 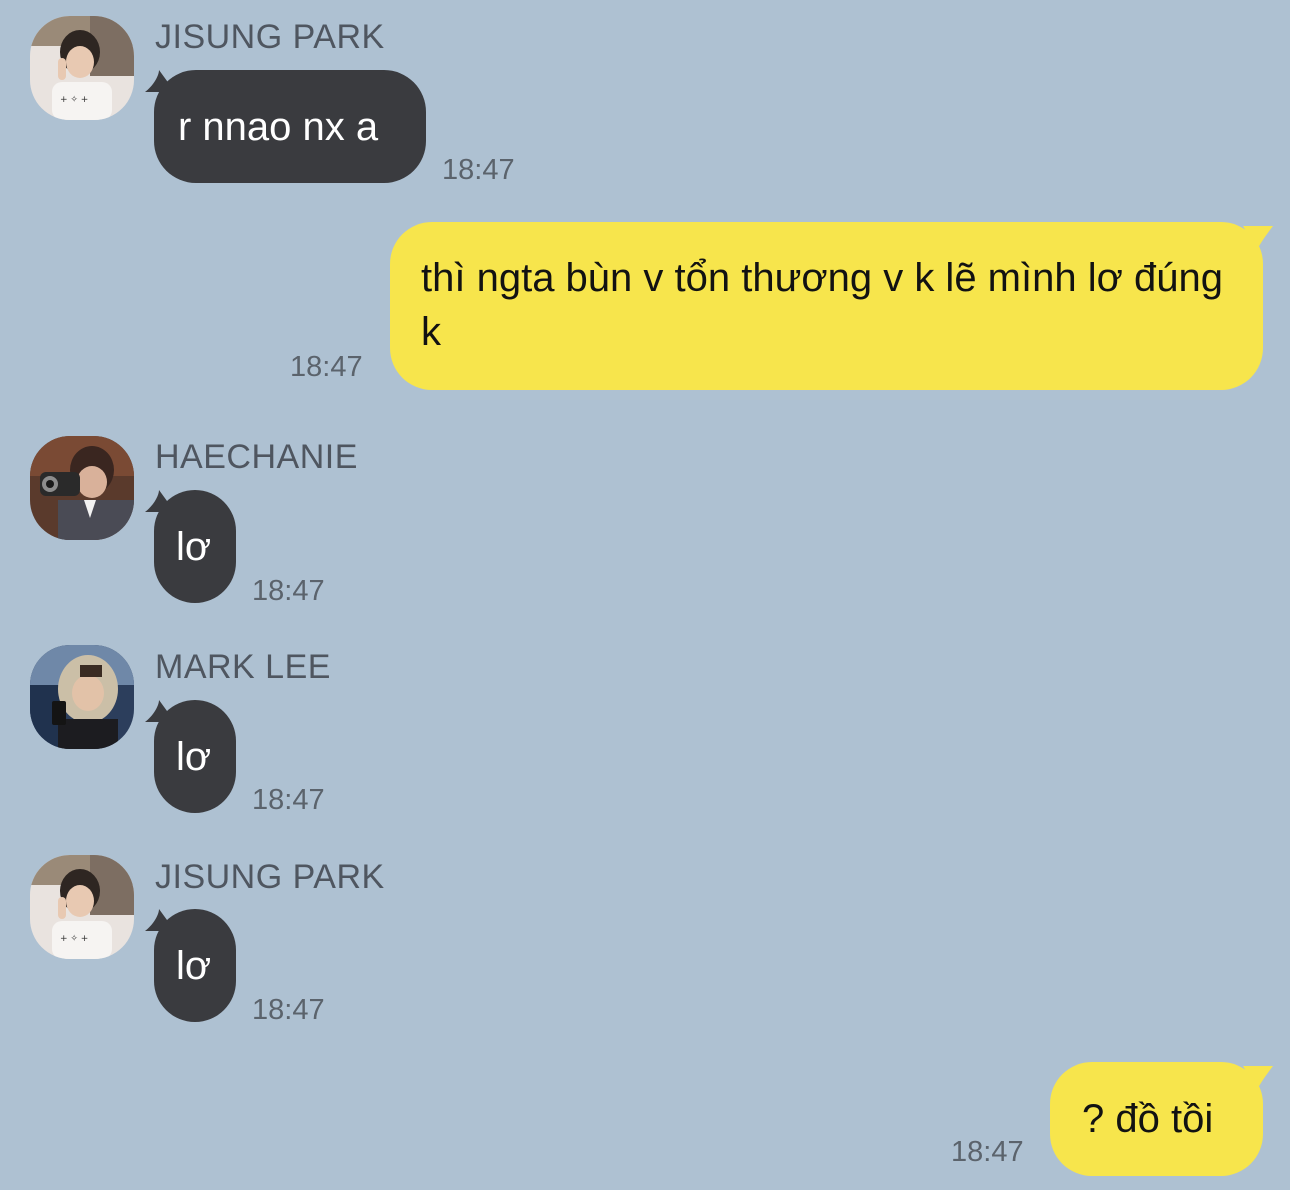 I want to click on sender-avatar-mark, so click(x=82, y=697).